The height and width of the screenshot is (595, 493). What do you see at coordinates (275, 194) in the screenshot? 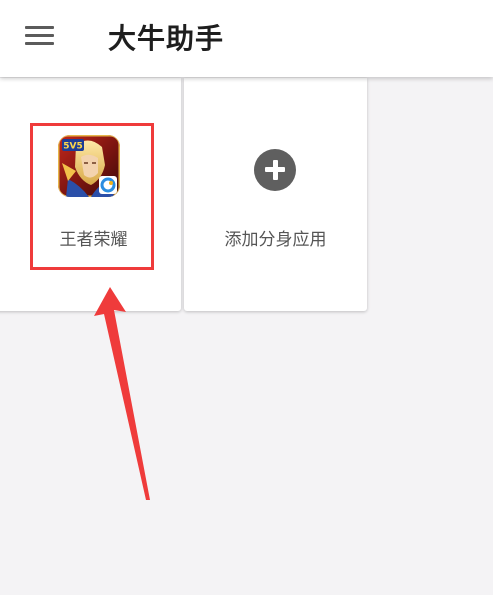
I see `add-clone-app-card: 添加分身应用` at bounding box center [275, 194].